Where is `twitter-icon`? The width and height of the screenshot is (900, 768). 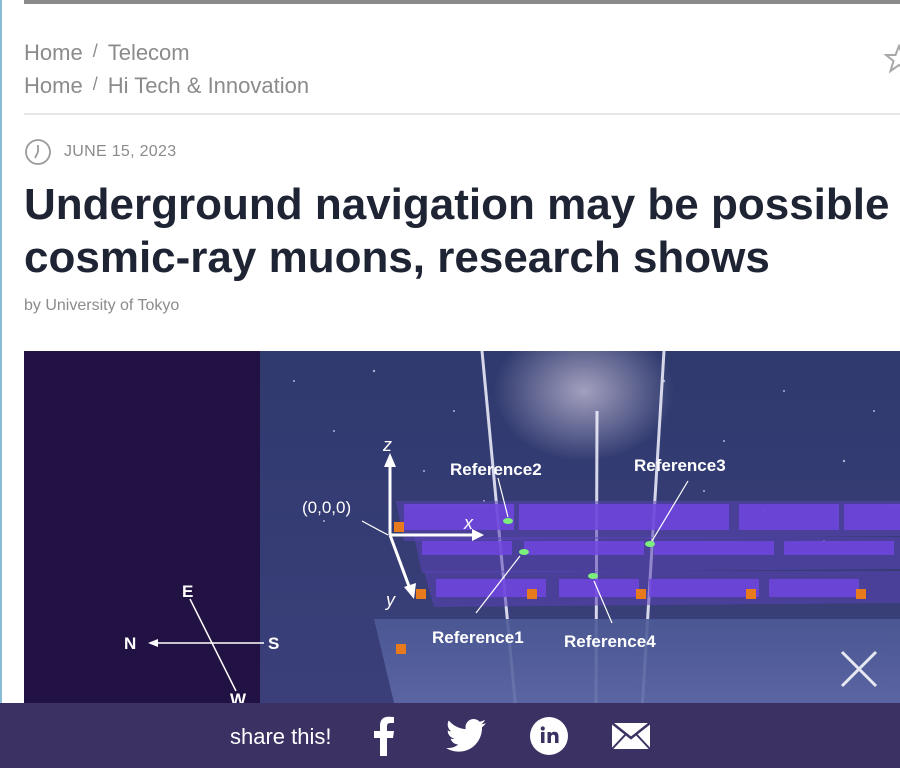
twitter-icon is located at coordinates (466, 735).